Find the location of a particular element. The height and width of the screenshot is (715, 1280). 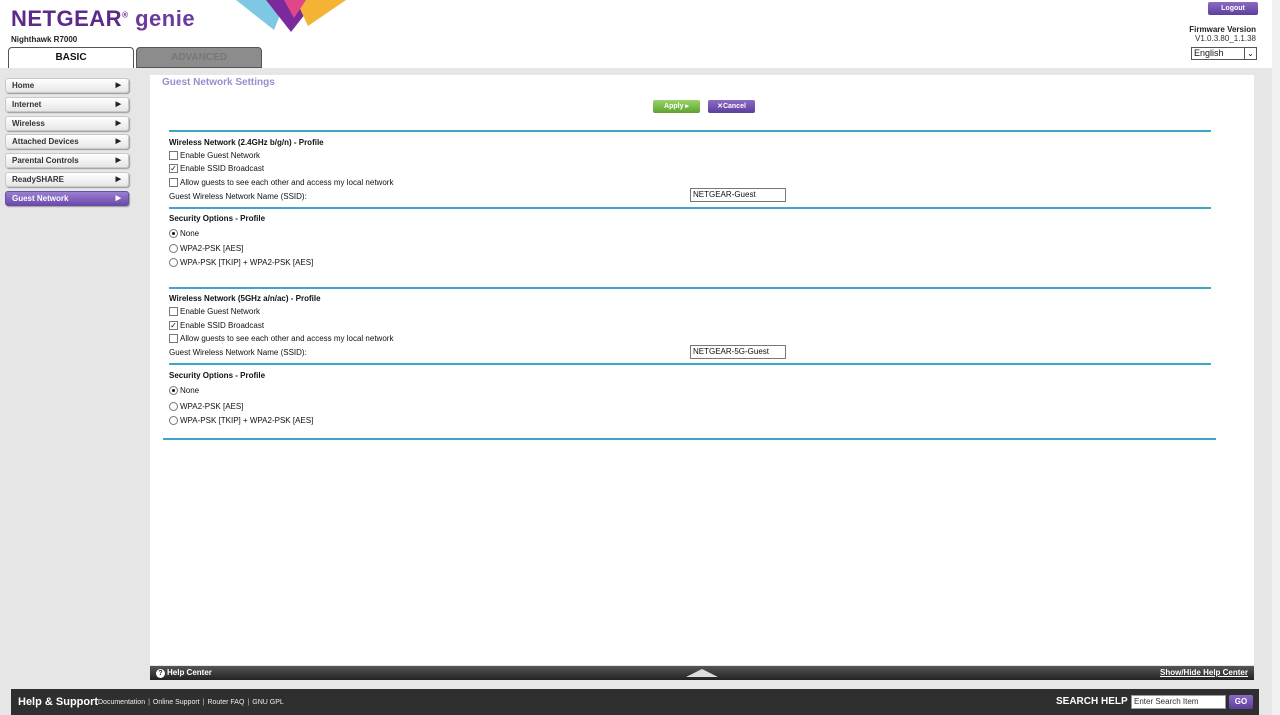

help-support-title: Help & Support is located at coordinates (58, 702).